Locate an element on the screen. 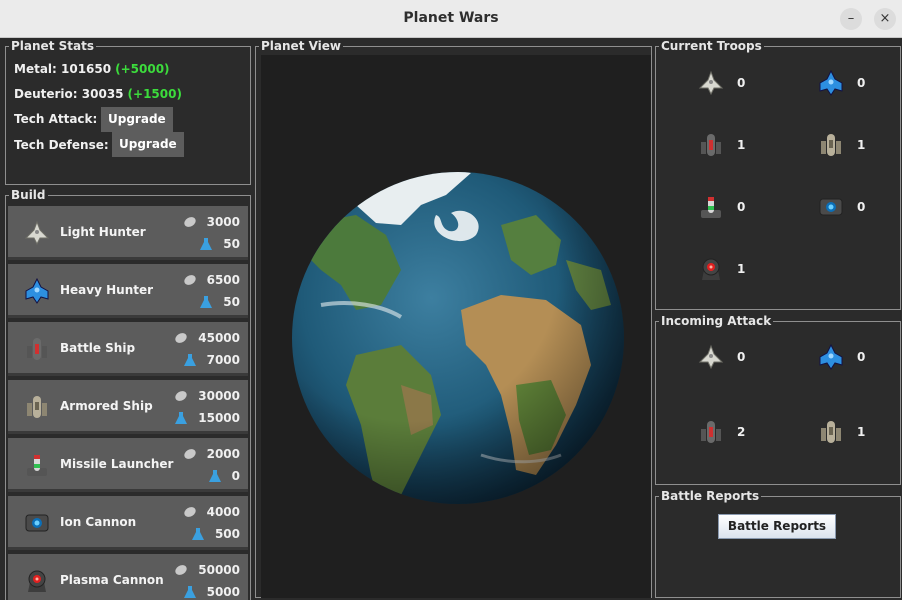  build-item-name: Ion Cannon is located at coordinates (98, 522).